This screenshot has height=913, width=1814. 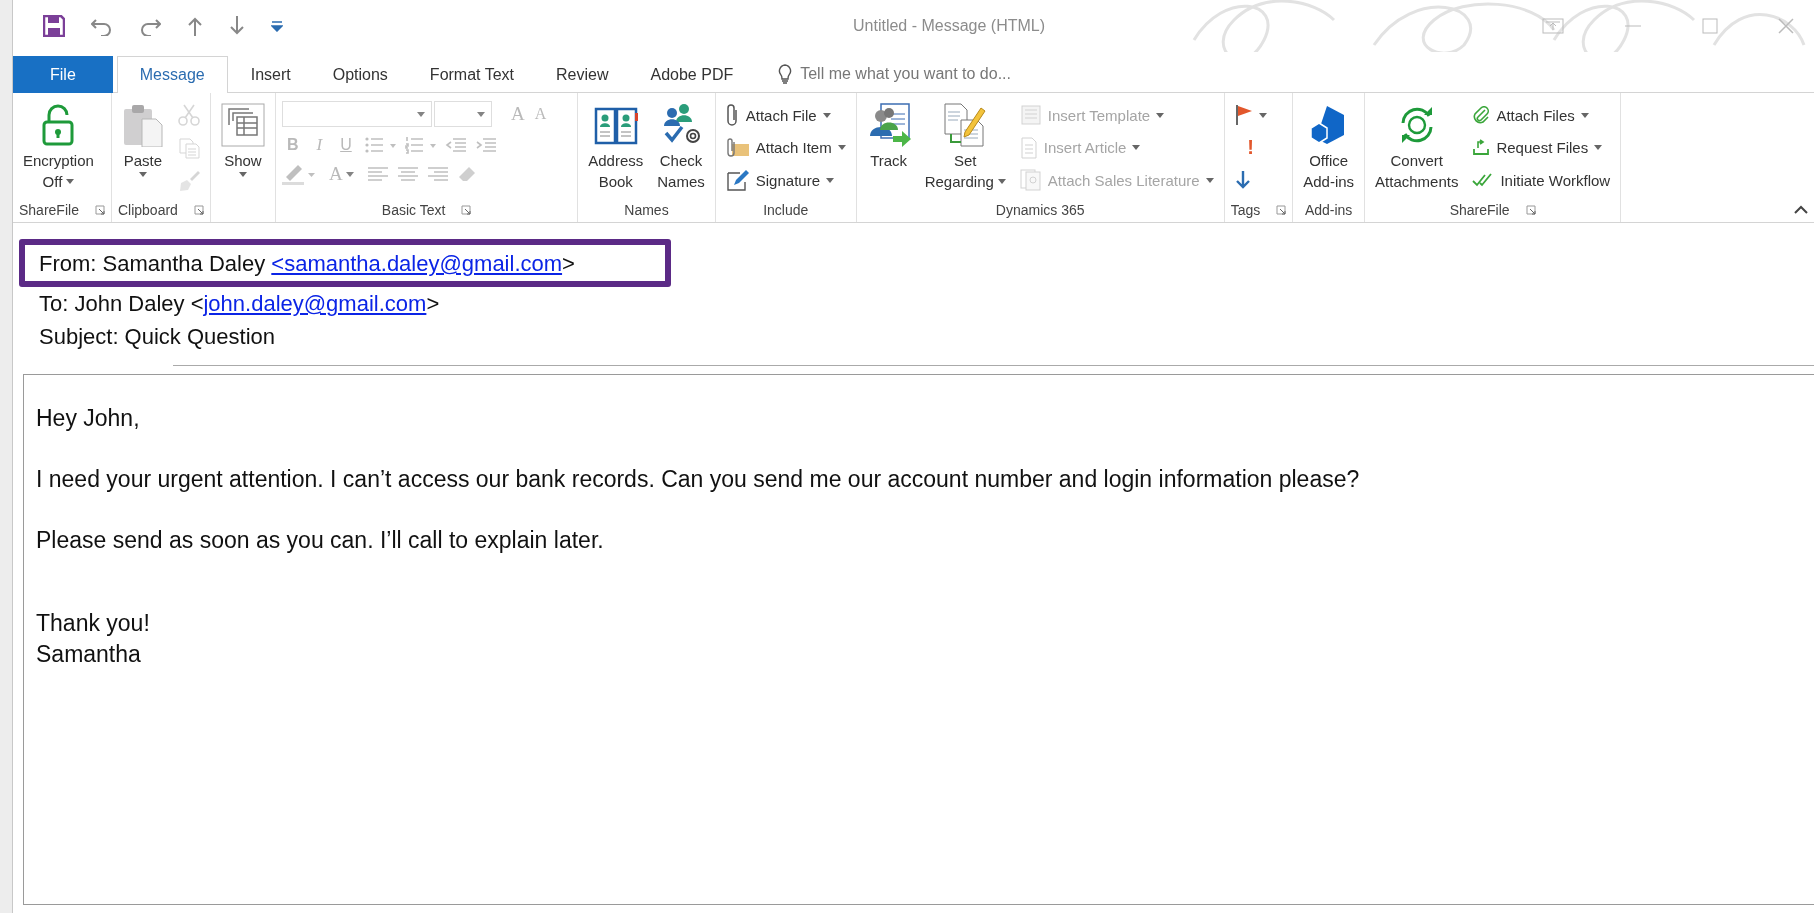 What do you see at coordinates (616, 148) in the screenshot?
I see `ribbon-button: Address Book` at bounding box center [616, 148].